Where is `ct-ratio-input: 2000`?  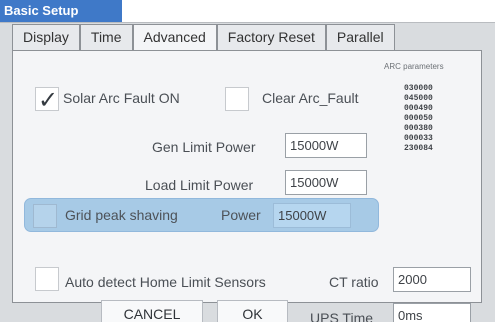
ct-ratio-input: 2000 is located at coordinates (432, 279).